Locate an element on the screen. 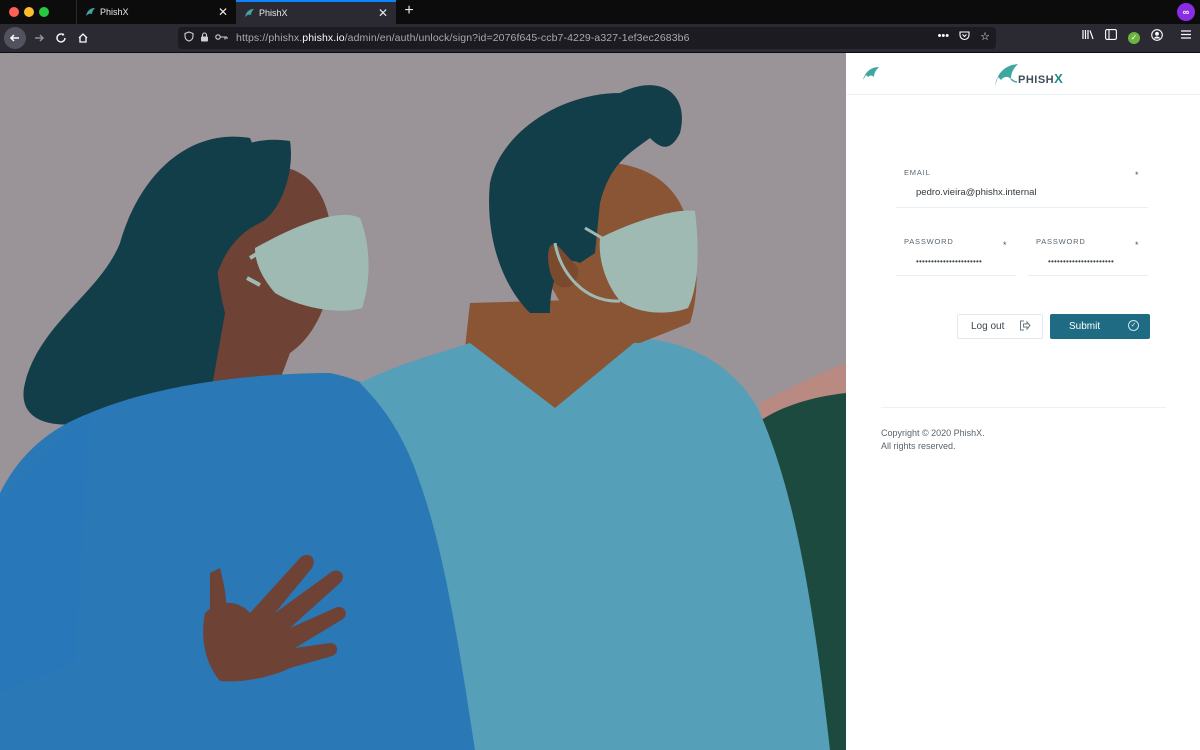 The height and width of the screenshot is (750, 1200). phishx-logo: PHISHX is located at coordinates (1027, 75).